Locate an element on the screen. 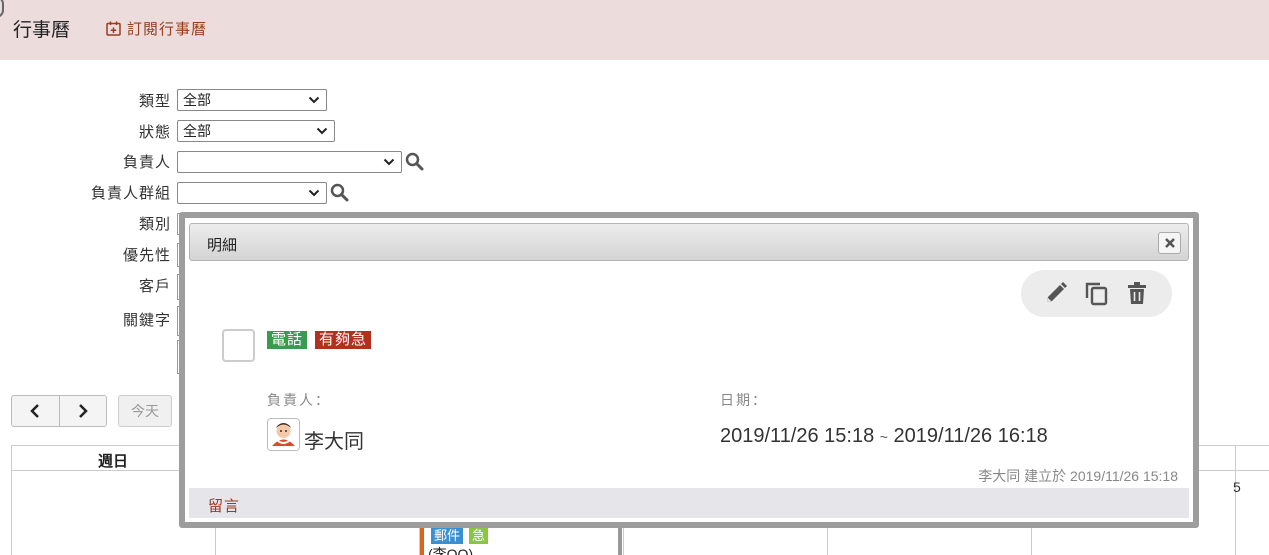  delete-icon is located at coordinates (1137, 293).